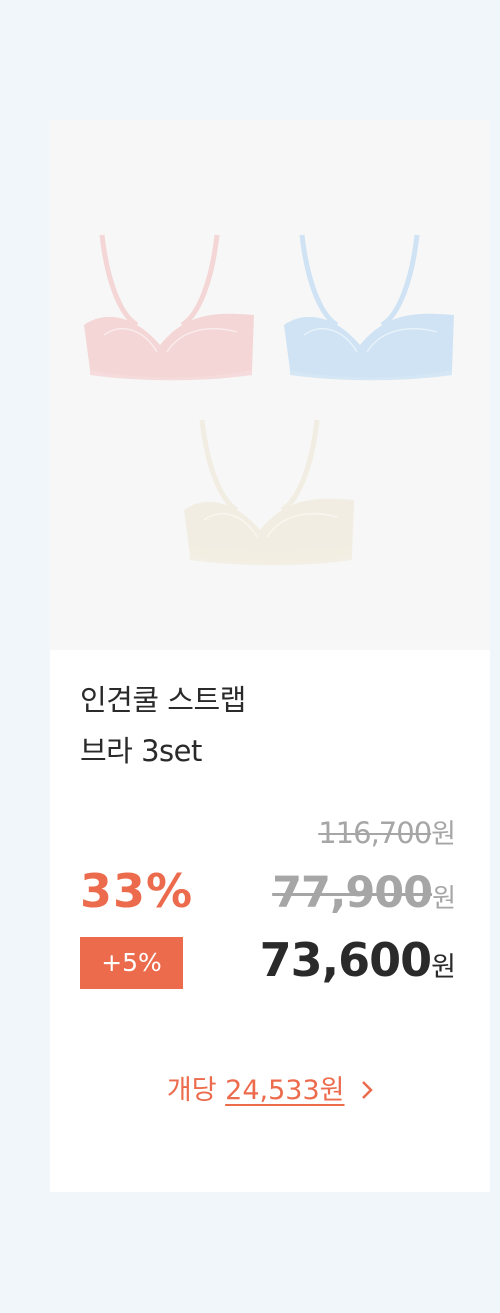 The height and width of the screenshot is (1313, 500). Describe the element at coordinates (352, 893) in the screenshot. I see `sale-price-value: 77,900` at that location.